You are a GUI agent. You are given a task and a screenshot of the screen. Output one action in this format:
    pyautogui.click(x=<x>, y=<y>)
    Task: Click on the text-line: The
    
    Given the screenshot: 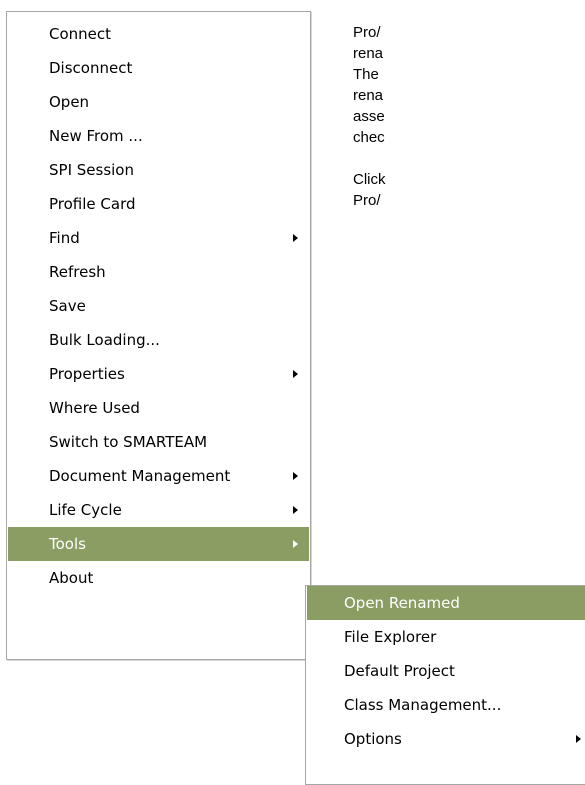 What is the action you would take?
    pyautogui.click(x=366, y=74)
    